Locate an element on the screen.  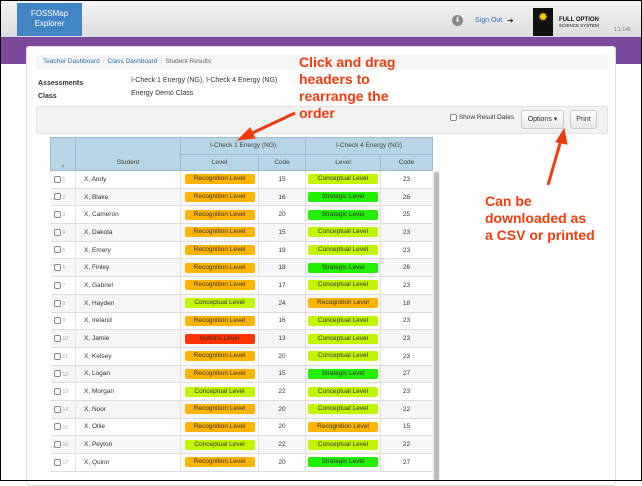
arrow-head-print is located at coordinates (561, 136).